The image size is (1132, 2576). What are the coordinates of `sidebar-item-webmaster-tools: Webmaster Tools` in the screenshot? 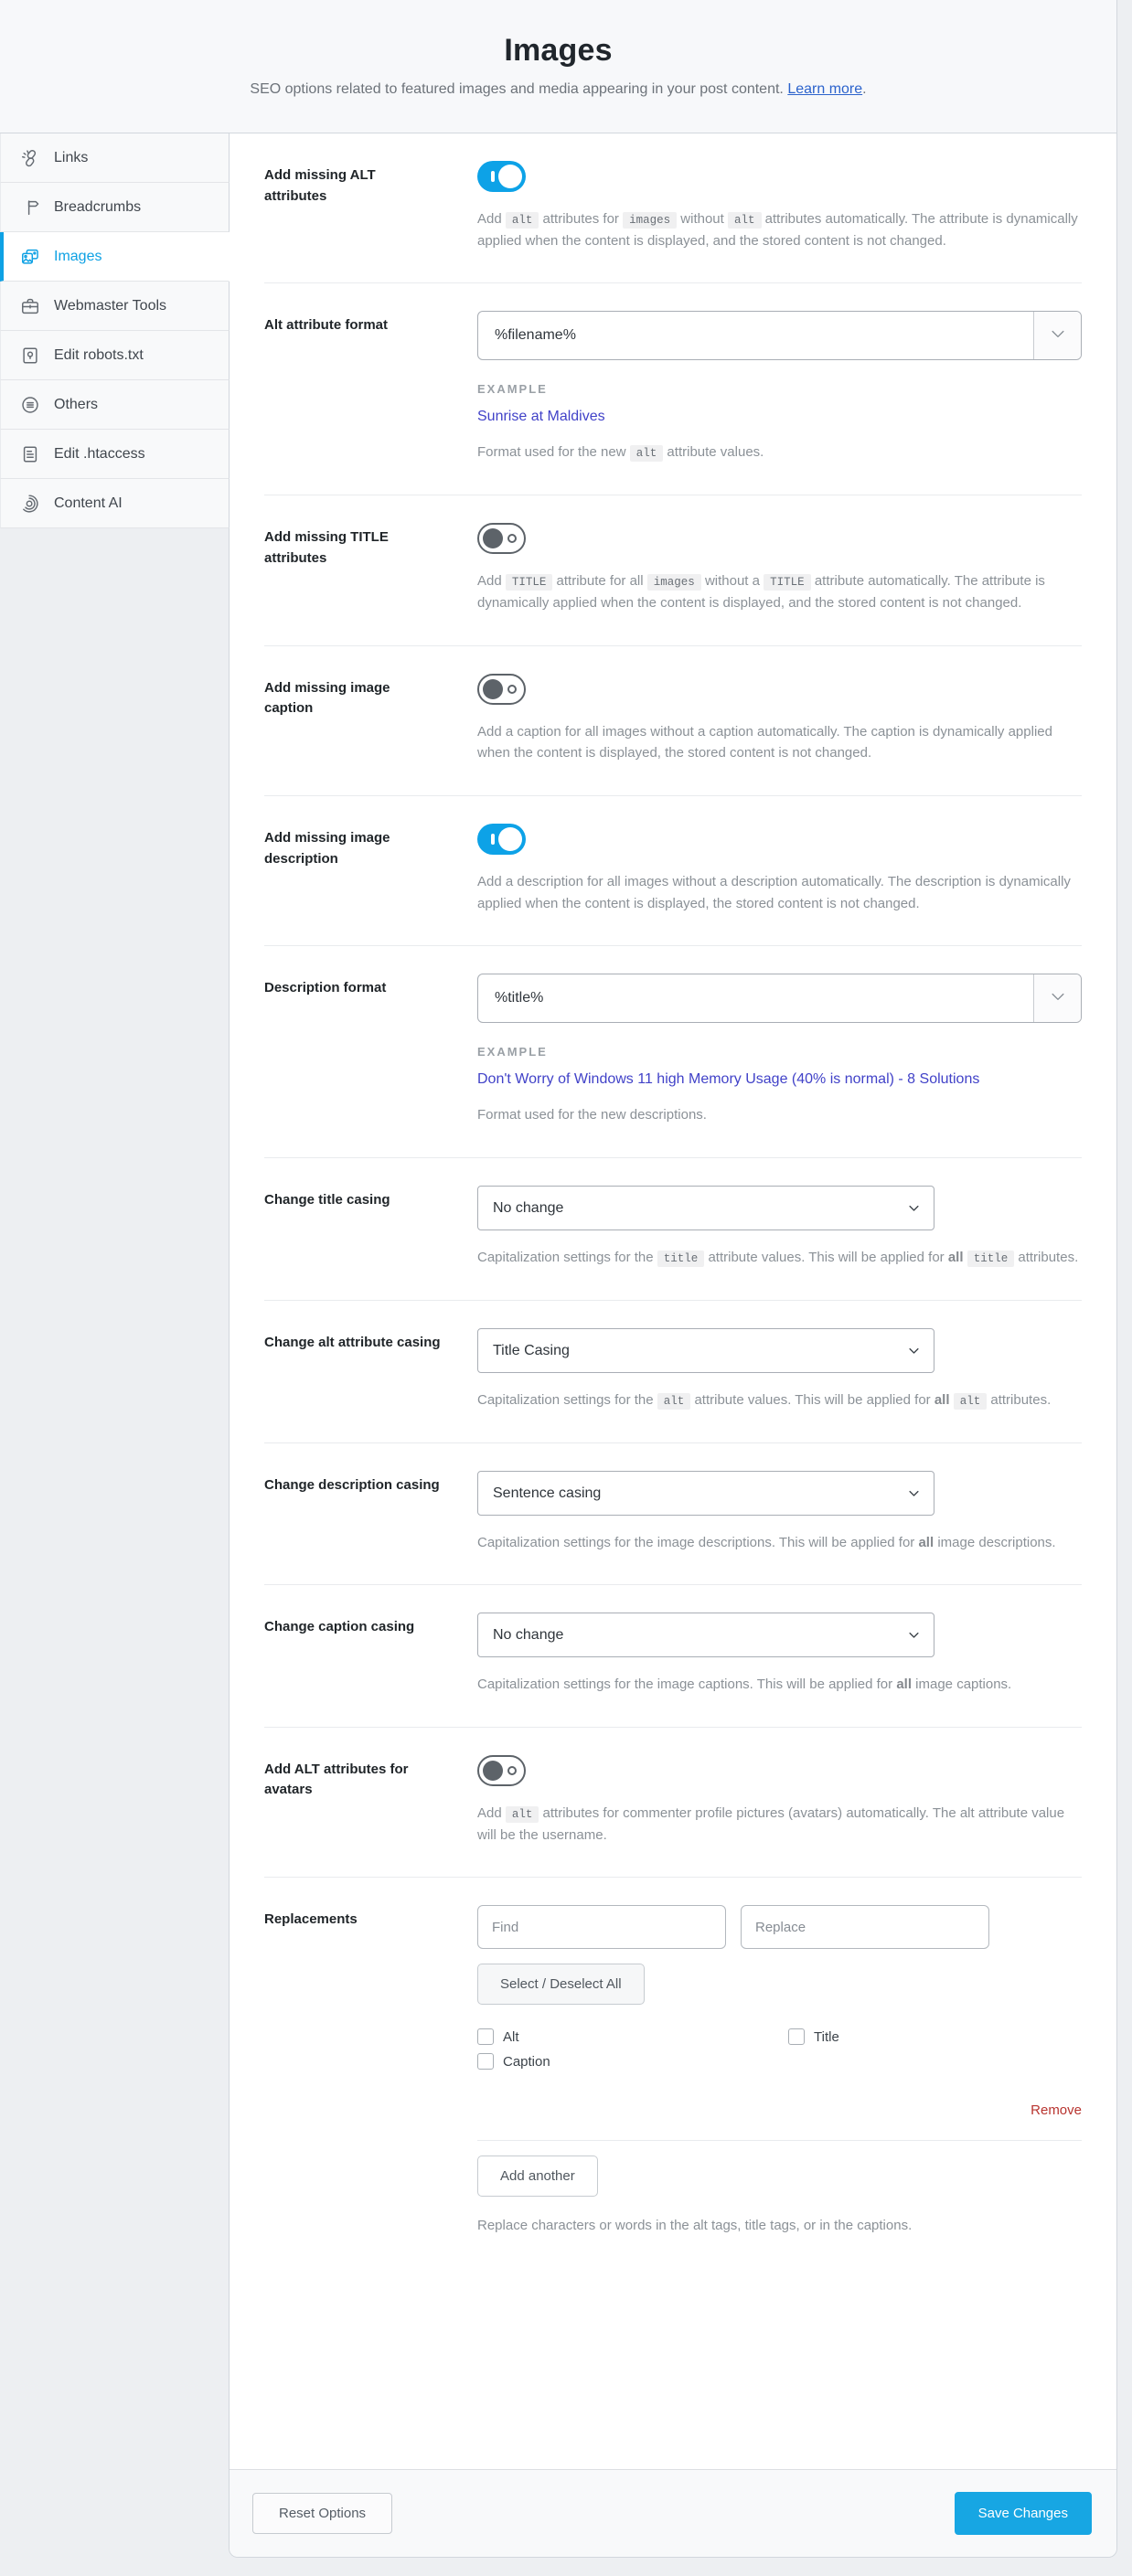 It's located at (115, 306).